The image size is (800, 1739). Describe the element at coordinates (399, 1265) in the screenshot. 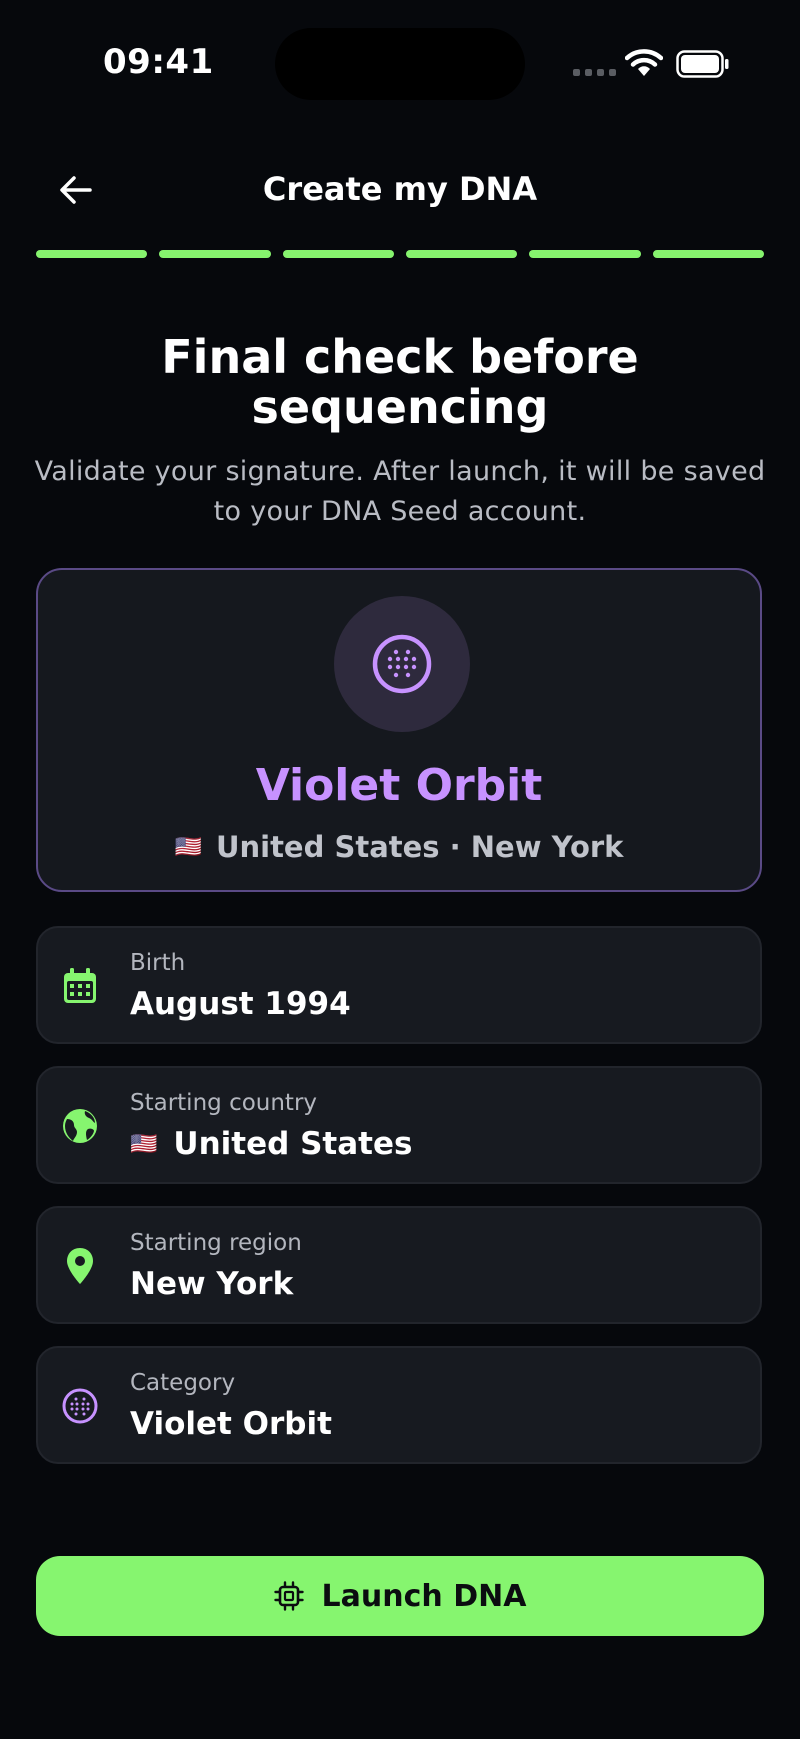

I see `starting-region-row: Starting region New York` at that location.